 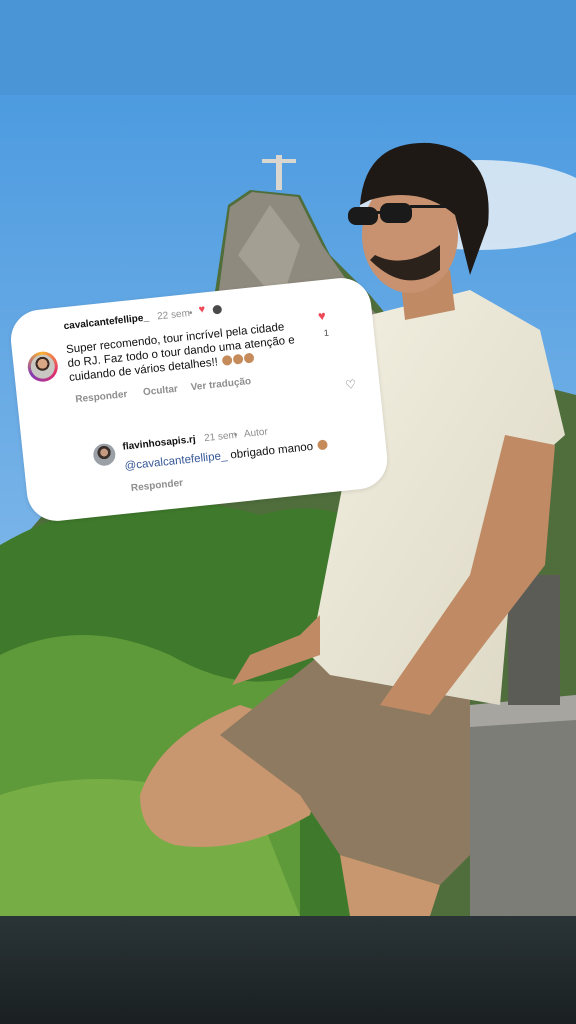 What do you see at coordinates (106, 322) in the screenshot?
I see `comment-username: cavalcantefellipe_` at bounding box center [106, 322].